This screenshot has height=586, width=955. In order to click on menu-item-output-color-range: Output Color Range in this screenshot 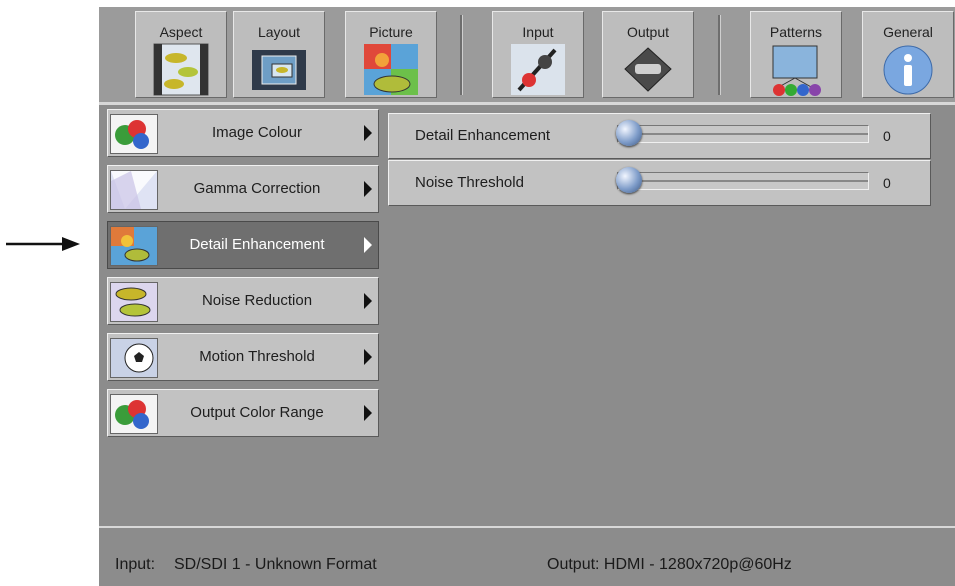, I will do `click(243, 413)`.